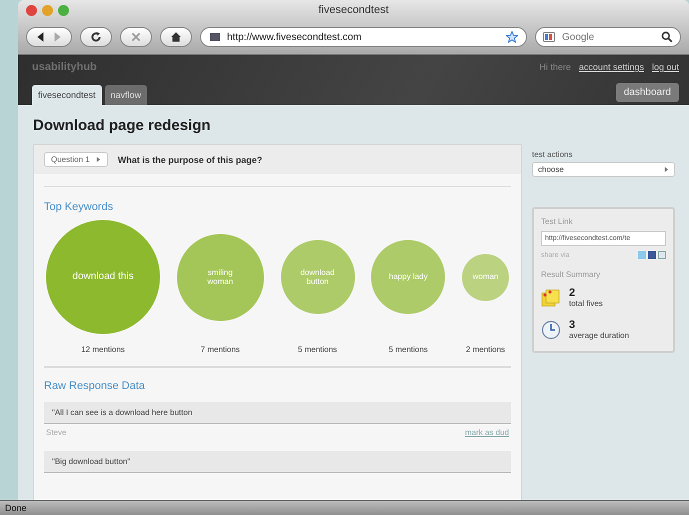 The image size is (689, 515). I want to click on search-icon, so click(667, 37).